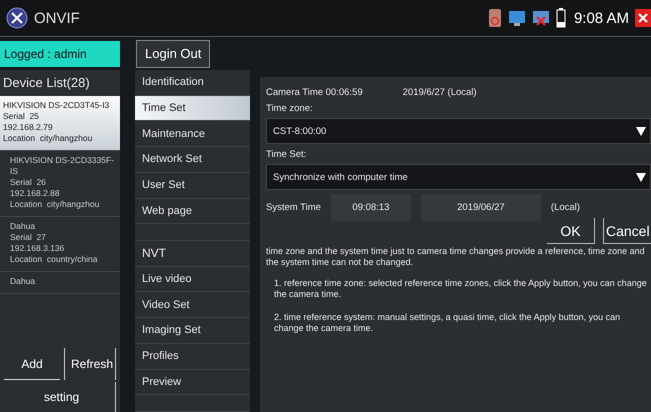 This screenshot has height=412, width=651. I want to click on cancel-button: Cancel, so click(627, 231).